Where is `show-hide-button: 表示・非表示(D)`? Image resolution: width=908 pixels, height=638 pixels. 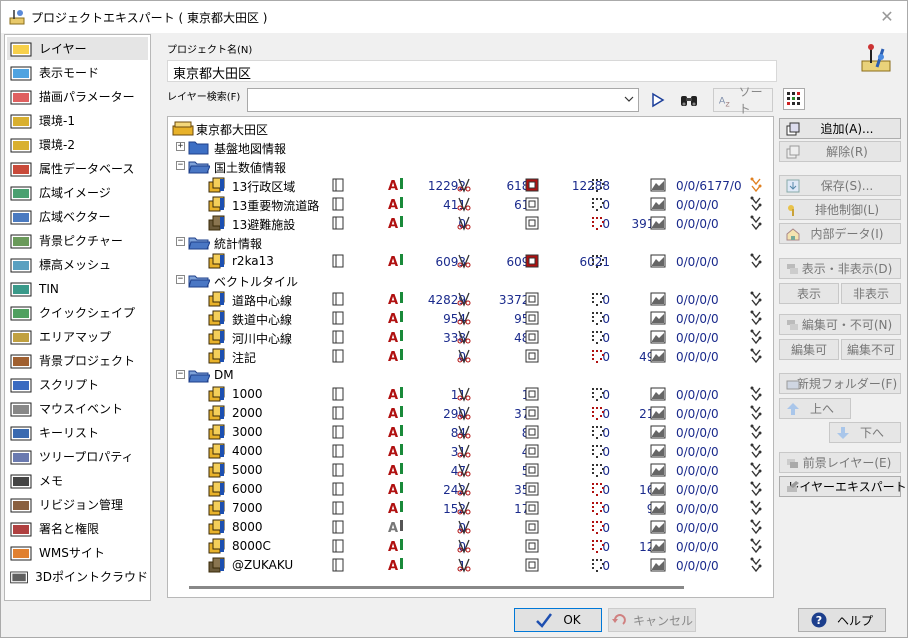 show-hide-button: 表示・非表示(D) is located at coordinates (840, 268).